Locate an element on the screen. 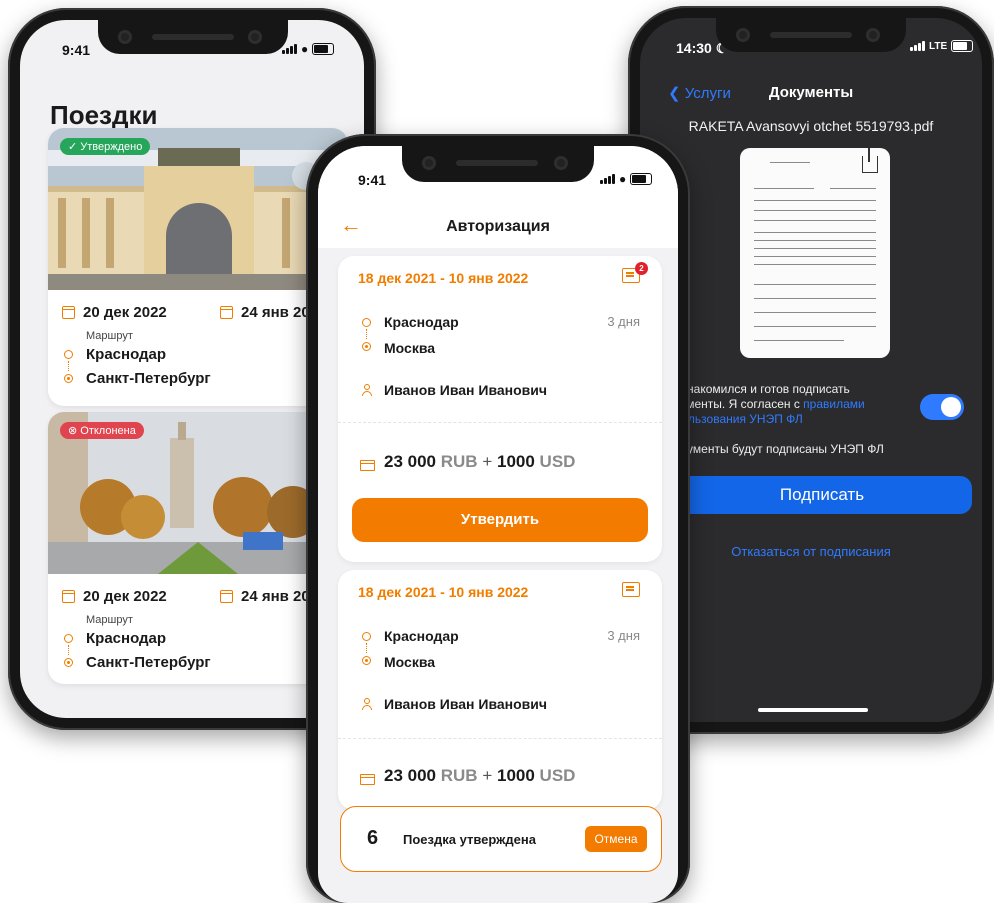 The width and height of the screenshot is (994, 903). signal-icon is located at coordinates (607, 179).